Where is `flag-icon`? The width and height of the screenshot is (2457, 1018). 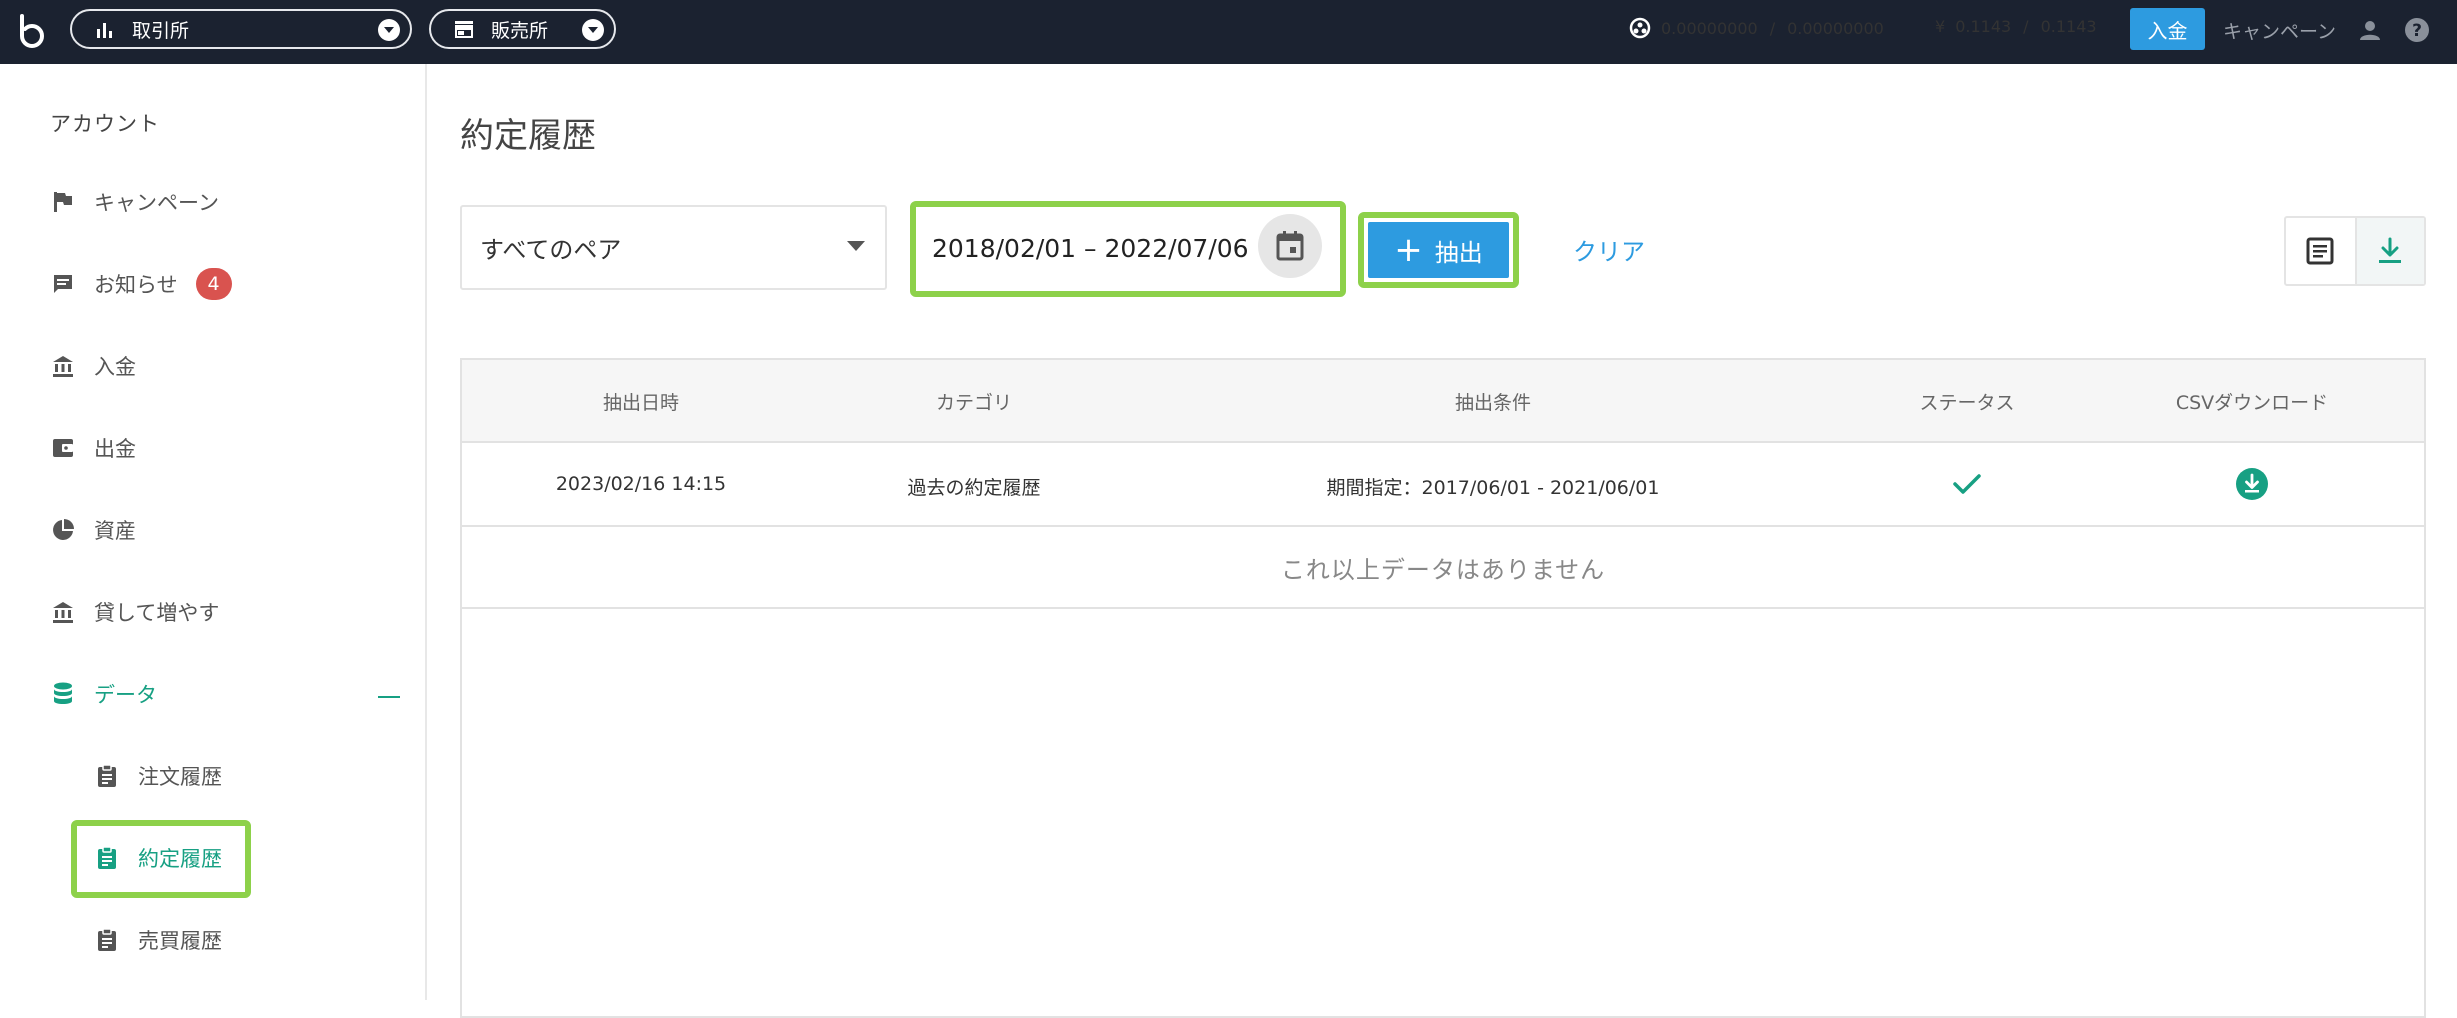
flag-icon is located at coordinates (63, 202).